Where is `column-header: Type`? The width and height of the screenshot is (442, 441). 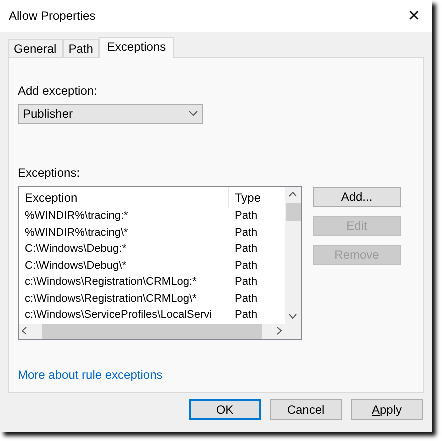 column-header: Type is located at coordinates (245, 197).